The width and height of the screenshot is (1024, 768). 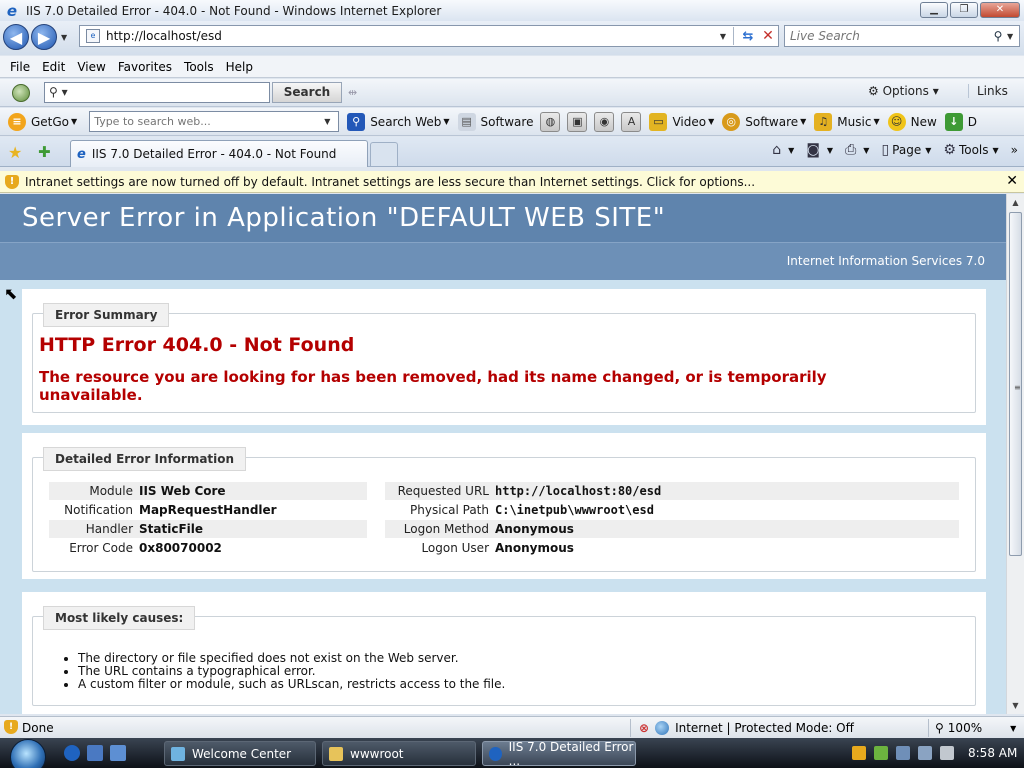 I want to click on web-search-box: ▼, so click(x=214, y=121).